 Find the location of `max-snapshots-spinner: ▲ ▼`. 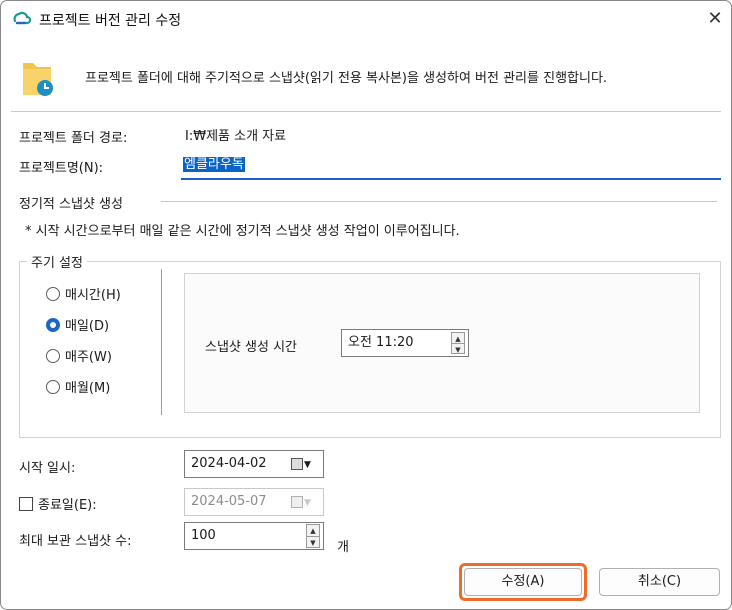

max-snapshots-spinner: ▲ ▼ is located at coordinates (313, 536).